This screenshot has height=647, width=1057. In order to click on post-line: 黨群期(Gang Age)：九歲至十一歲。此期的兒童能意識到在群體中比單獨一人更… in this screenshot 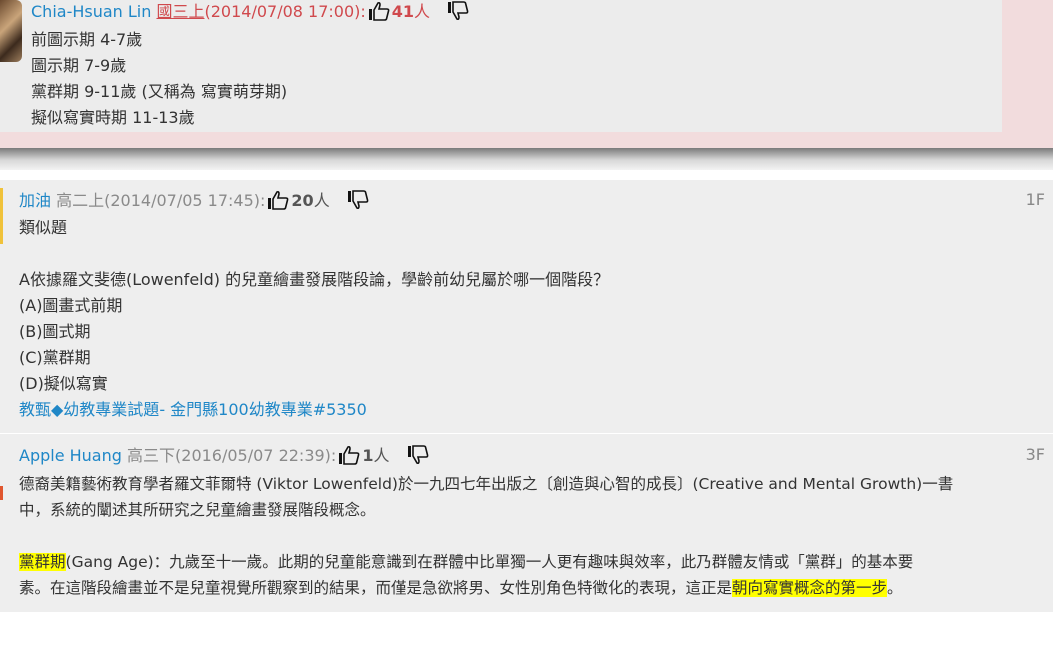, I will do `click(466, 562)`.